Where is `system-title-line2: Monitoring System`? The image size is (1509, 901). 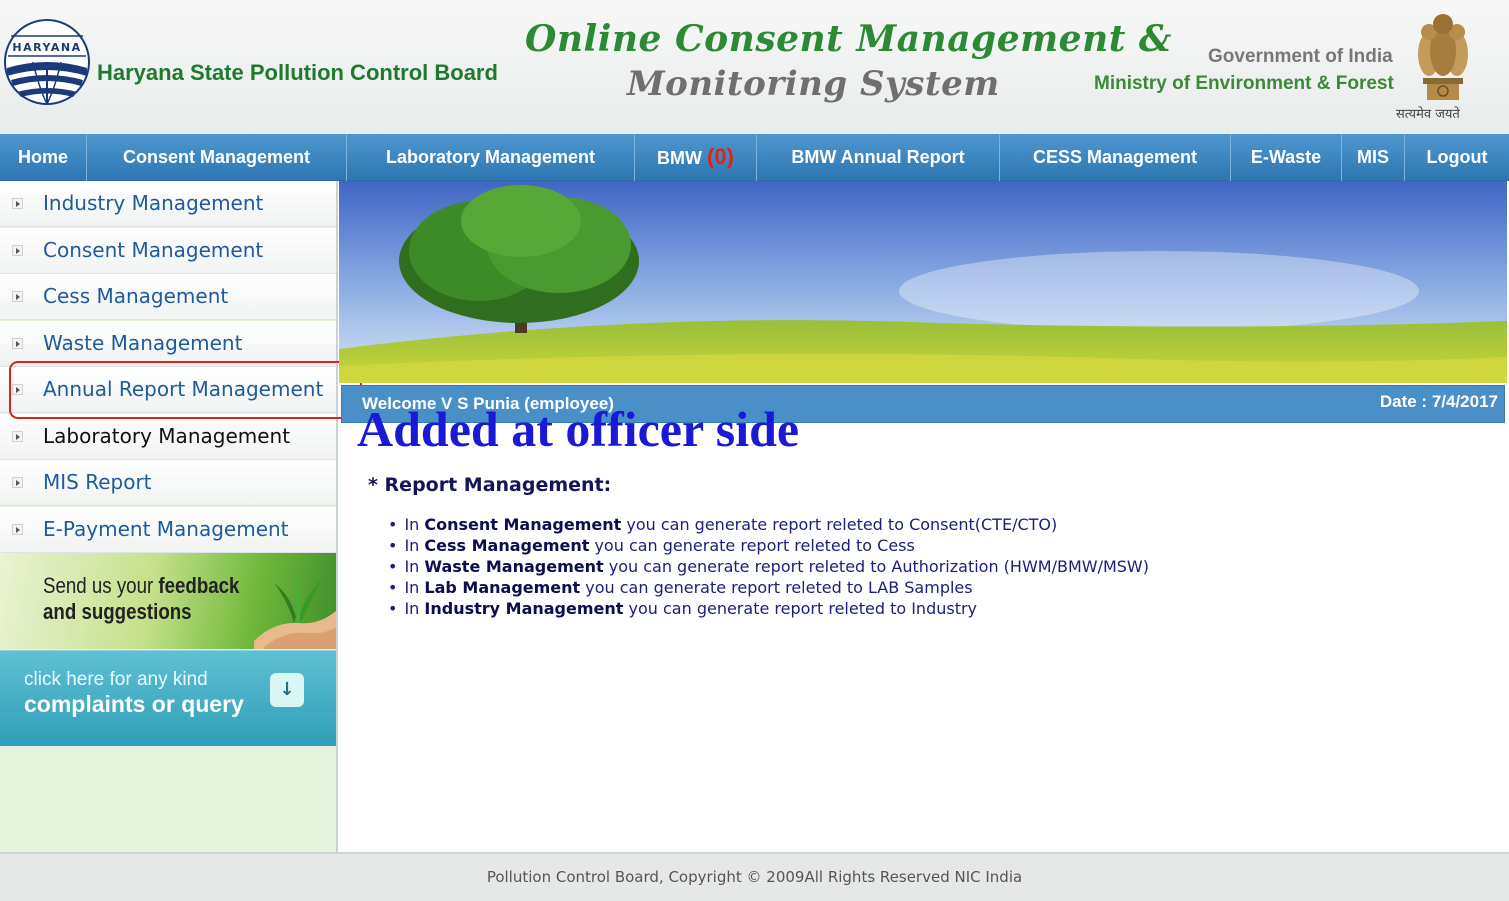 system-title-line2: Monitoring System is located at coordinates (813, 84).